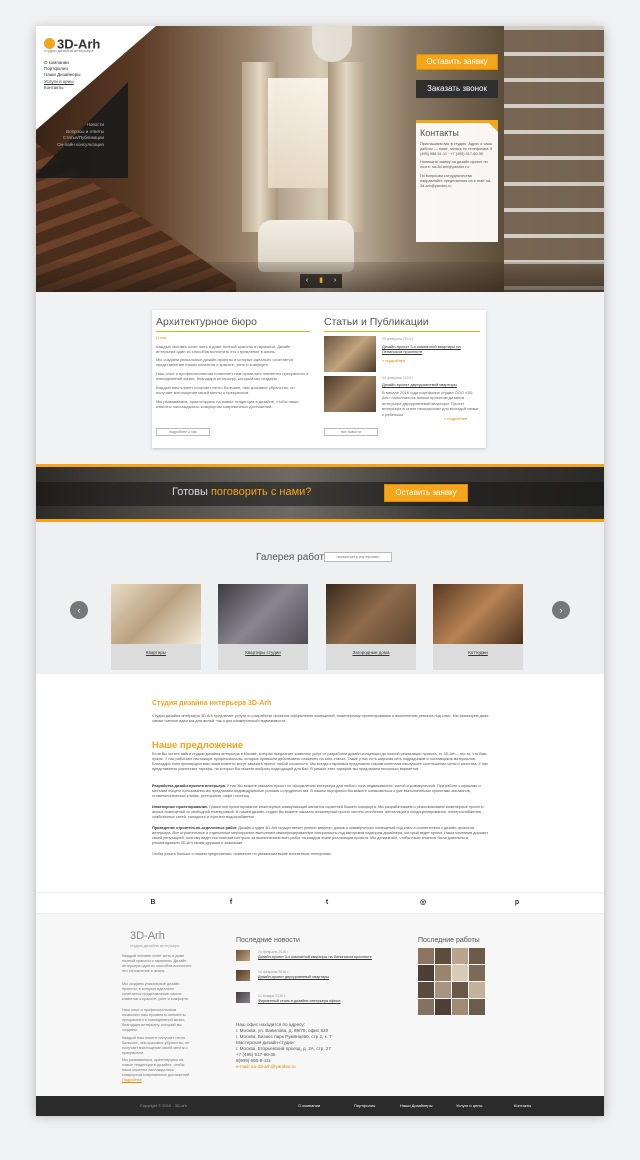 This screenshot has width=640, height=1160. I want to click on gallery-item: Квартиры, so click(156, 627).